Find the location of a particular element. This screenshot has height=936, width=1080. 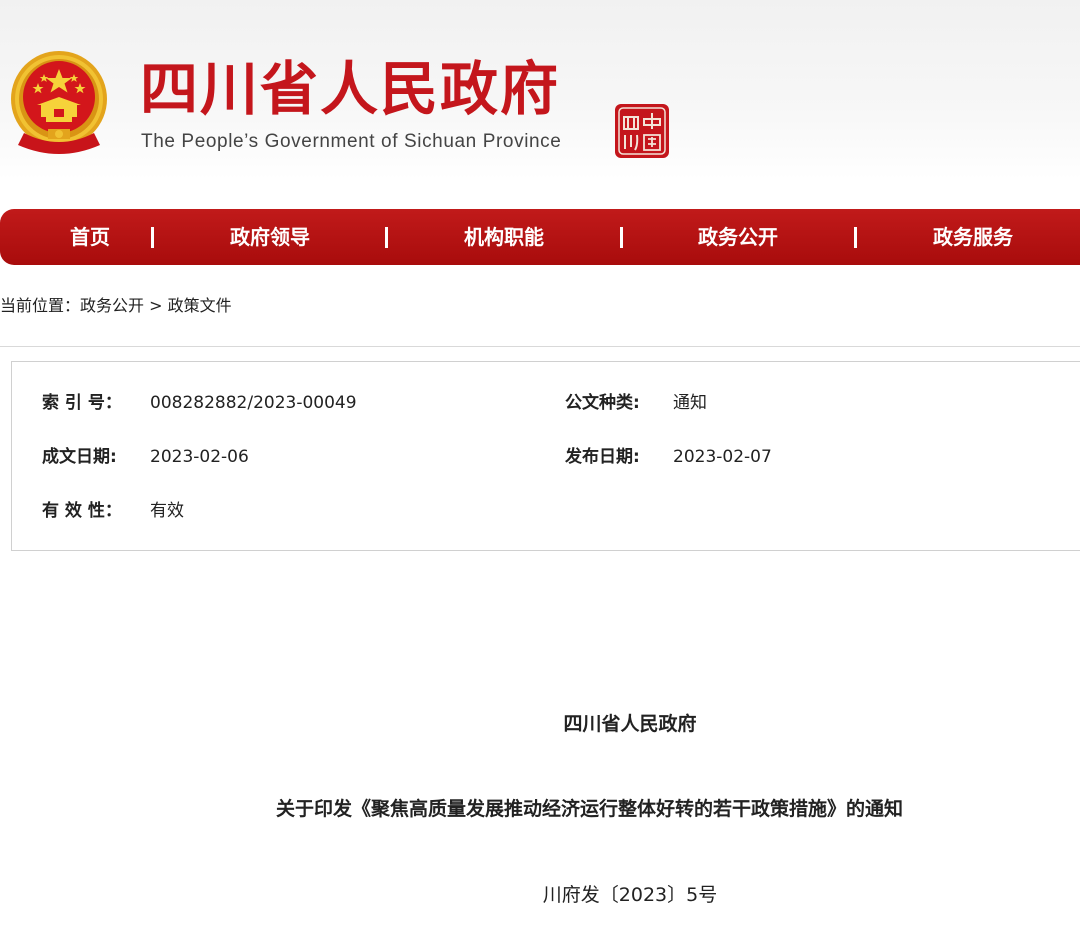

created-date-value: 2023-02-06 is located at coordinates (199, 457).